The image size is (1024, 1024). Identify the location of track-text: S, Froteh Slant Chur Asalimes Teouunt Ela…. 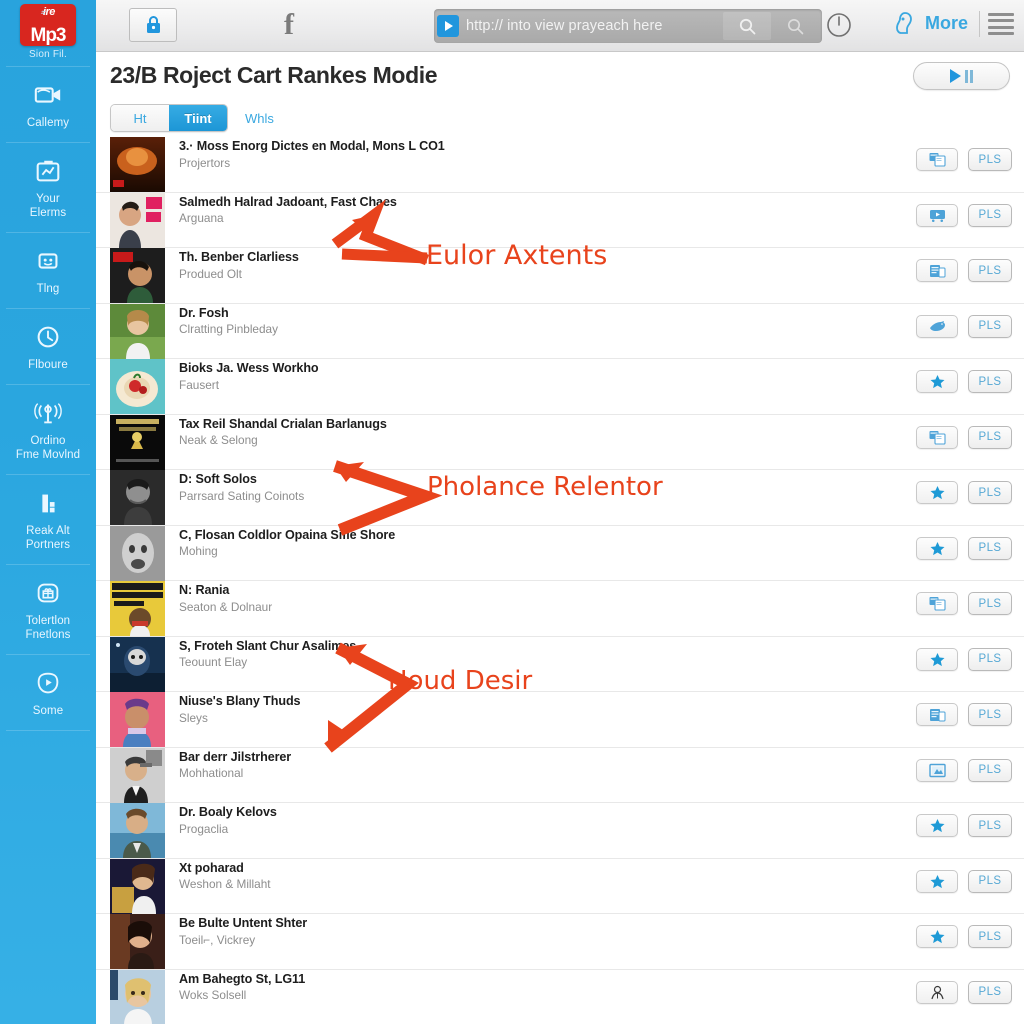
(601, 653).